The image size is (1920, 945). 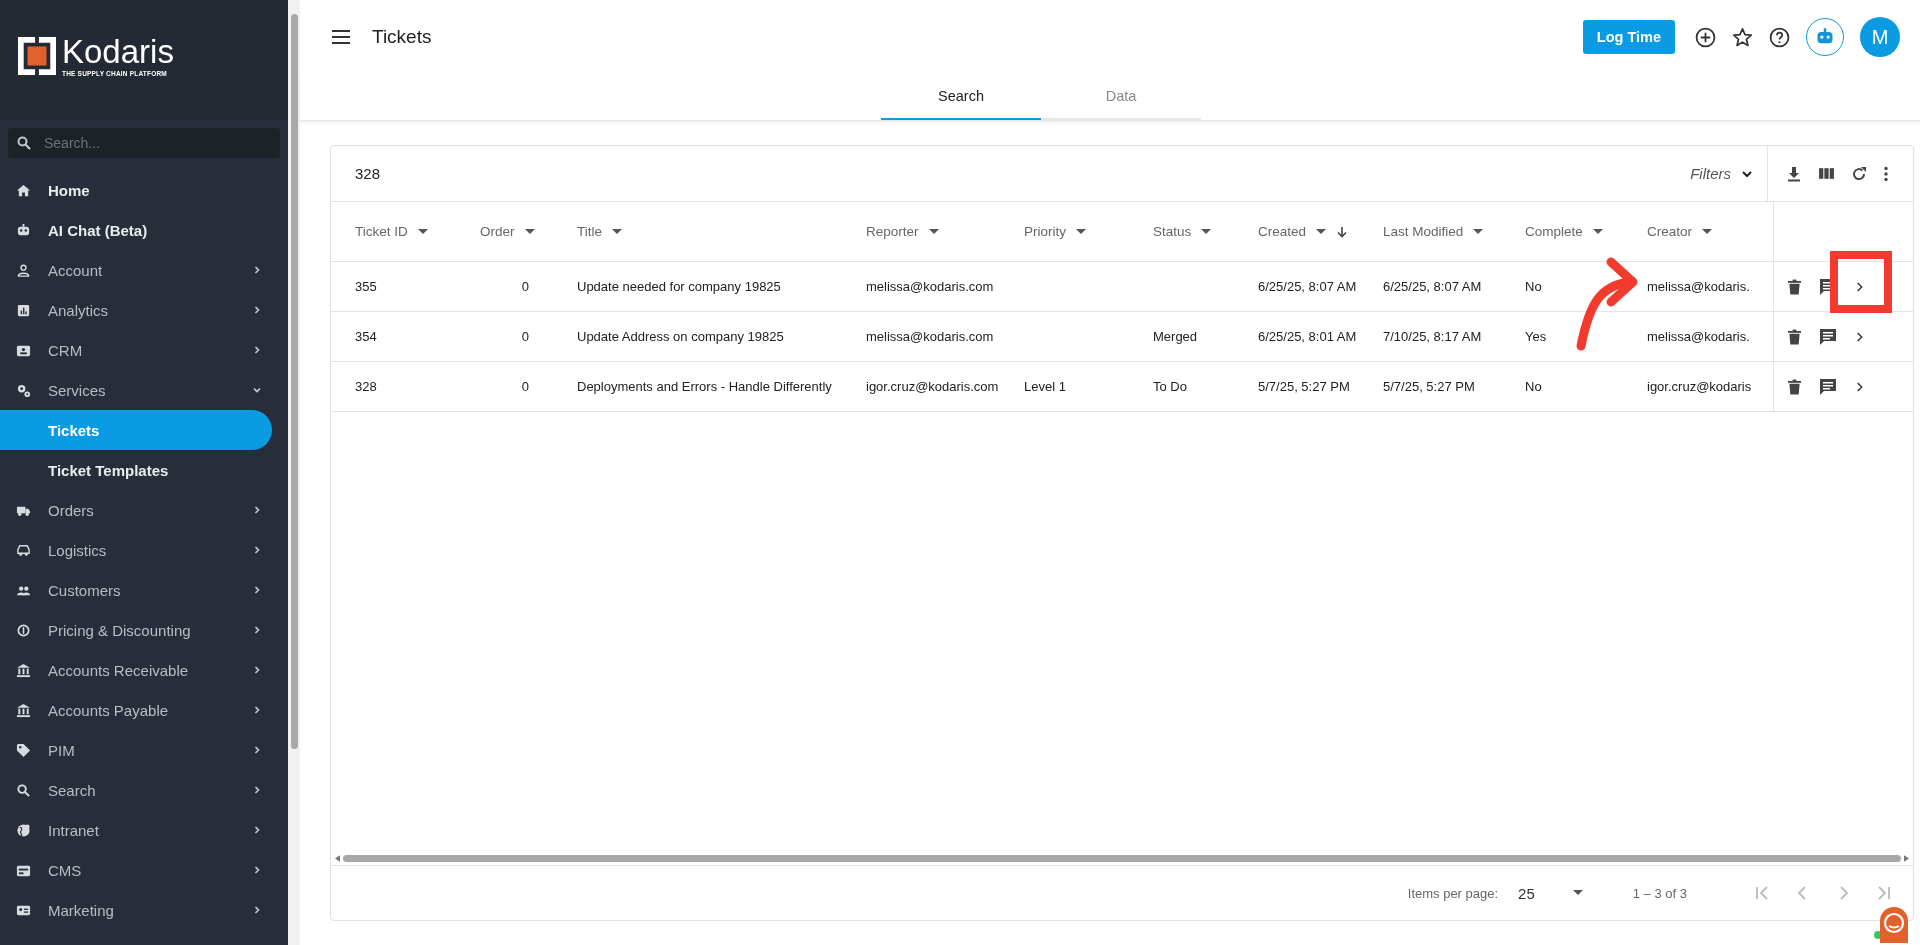 What do you see at coordinates (1307, 336) in the screenshot?
I see `table-cell: 6/25/25, 8:01 AM` at bounding box center [1307, 336].